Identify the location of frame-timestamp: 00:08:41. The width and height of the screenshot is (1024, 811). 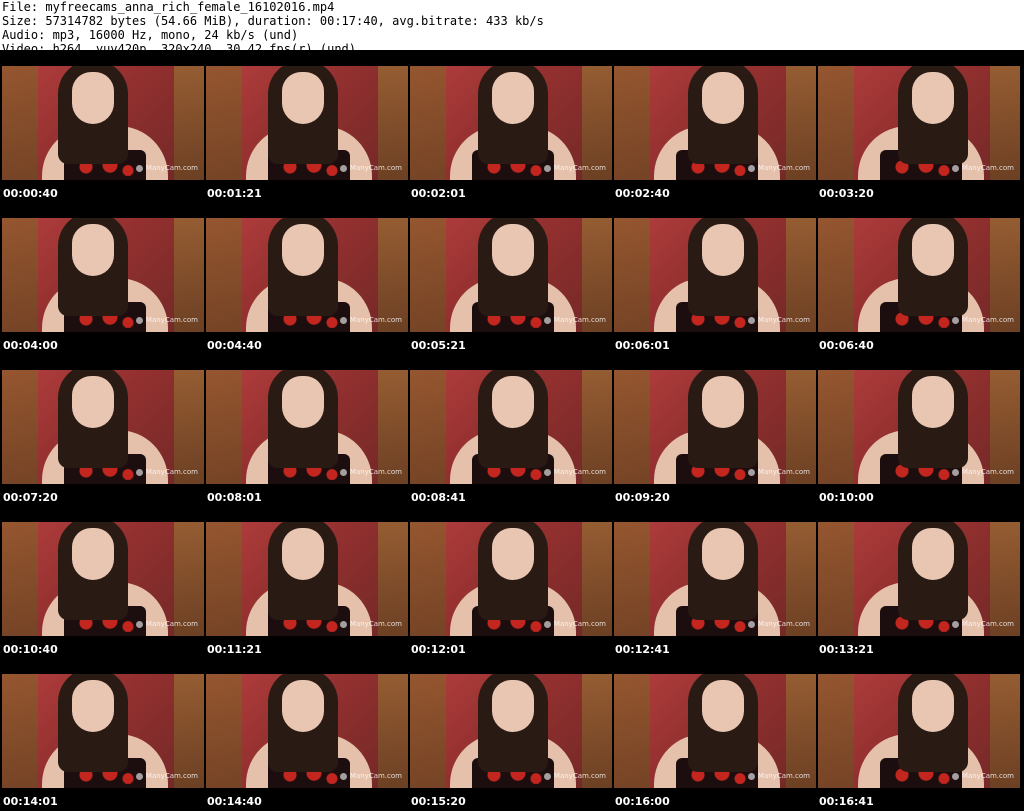
(438, 497).